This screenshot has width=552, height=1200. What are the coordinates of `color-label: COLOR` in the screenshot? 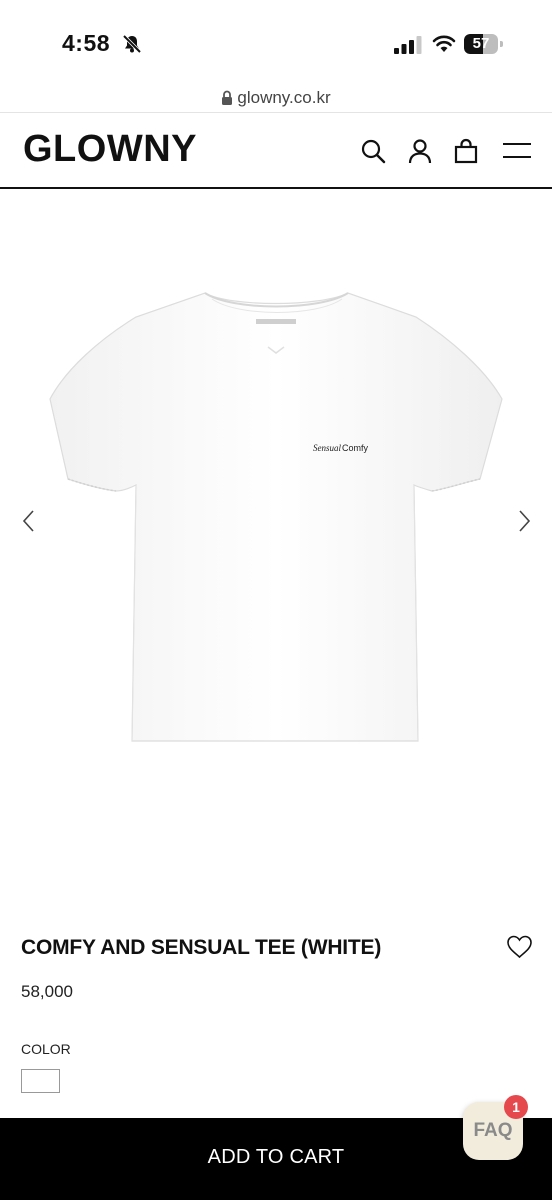 It's located at (46, 1049).